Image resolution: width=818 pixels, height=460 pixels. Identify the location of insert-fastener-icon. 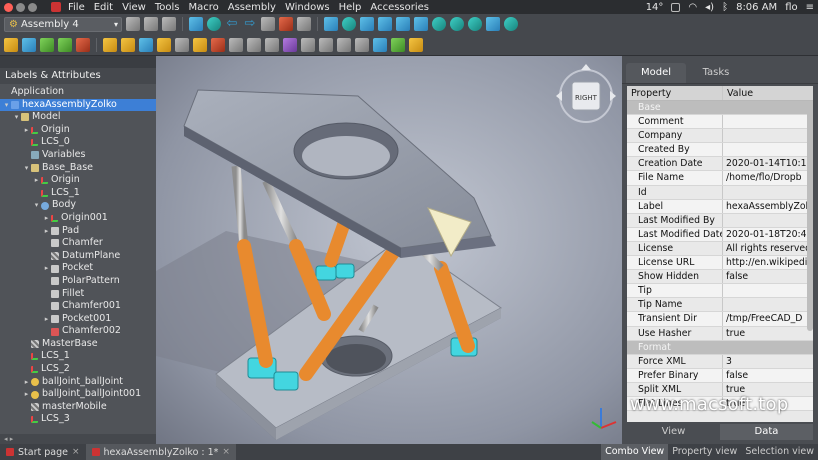
(290, 44).